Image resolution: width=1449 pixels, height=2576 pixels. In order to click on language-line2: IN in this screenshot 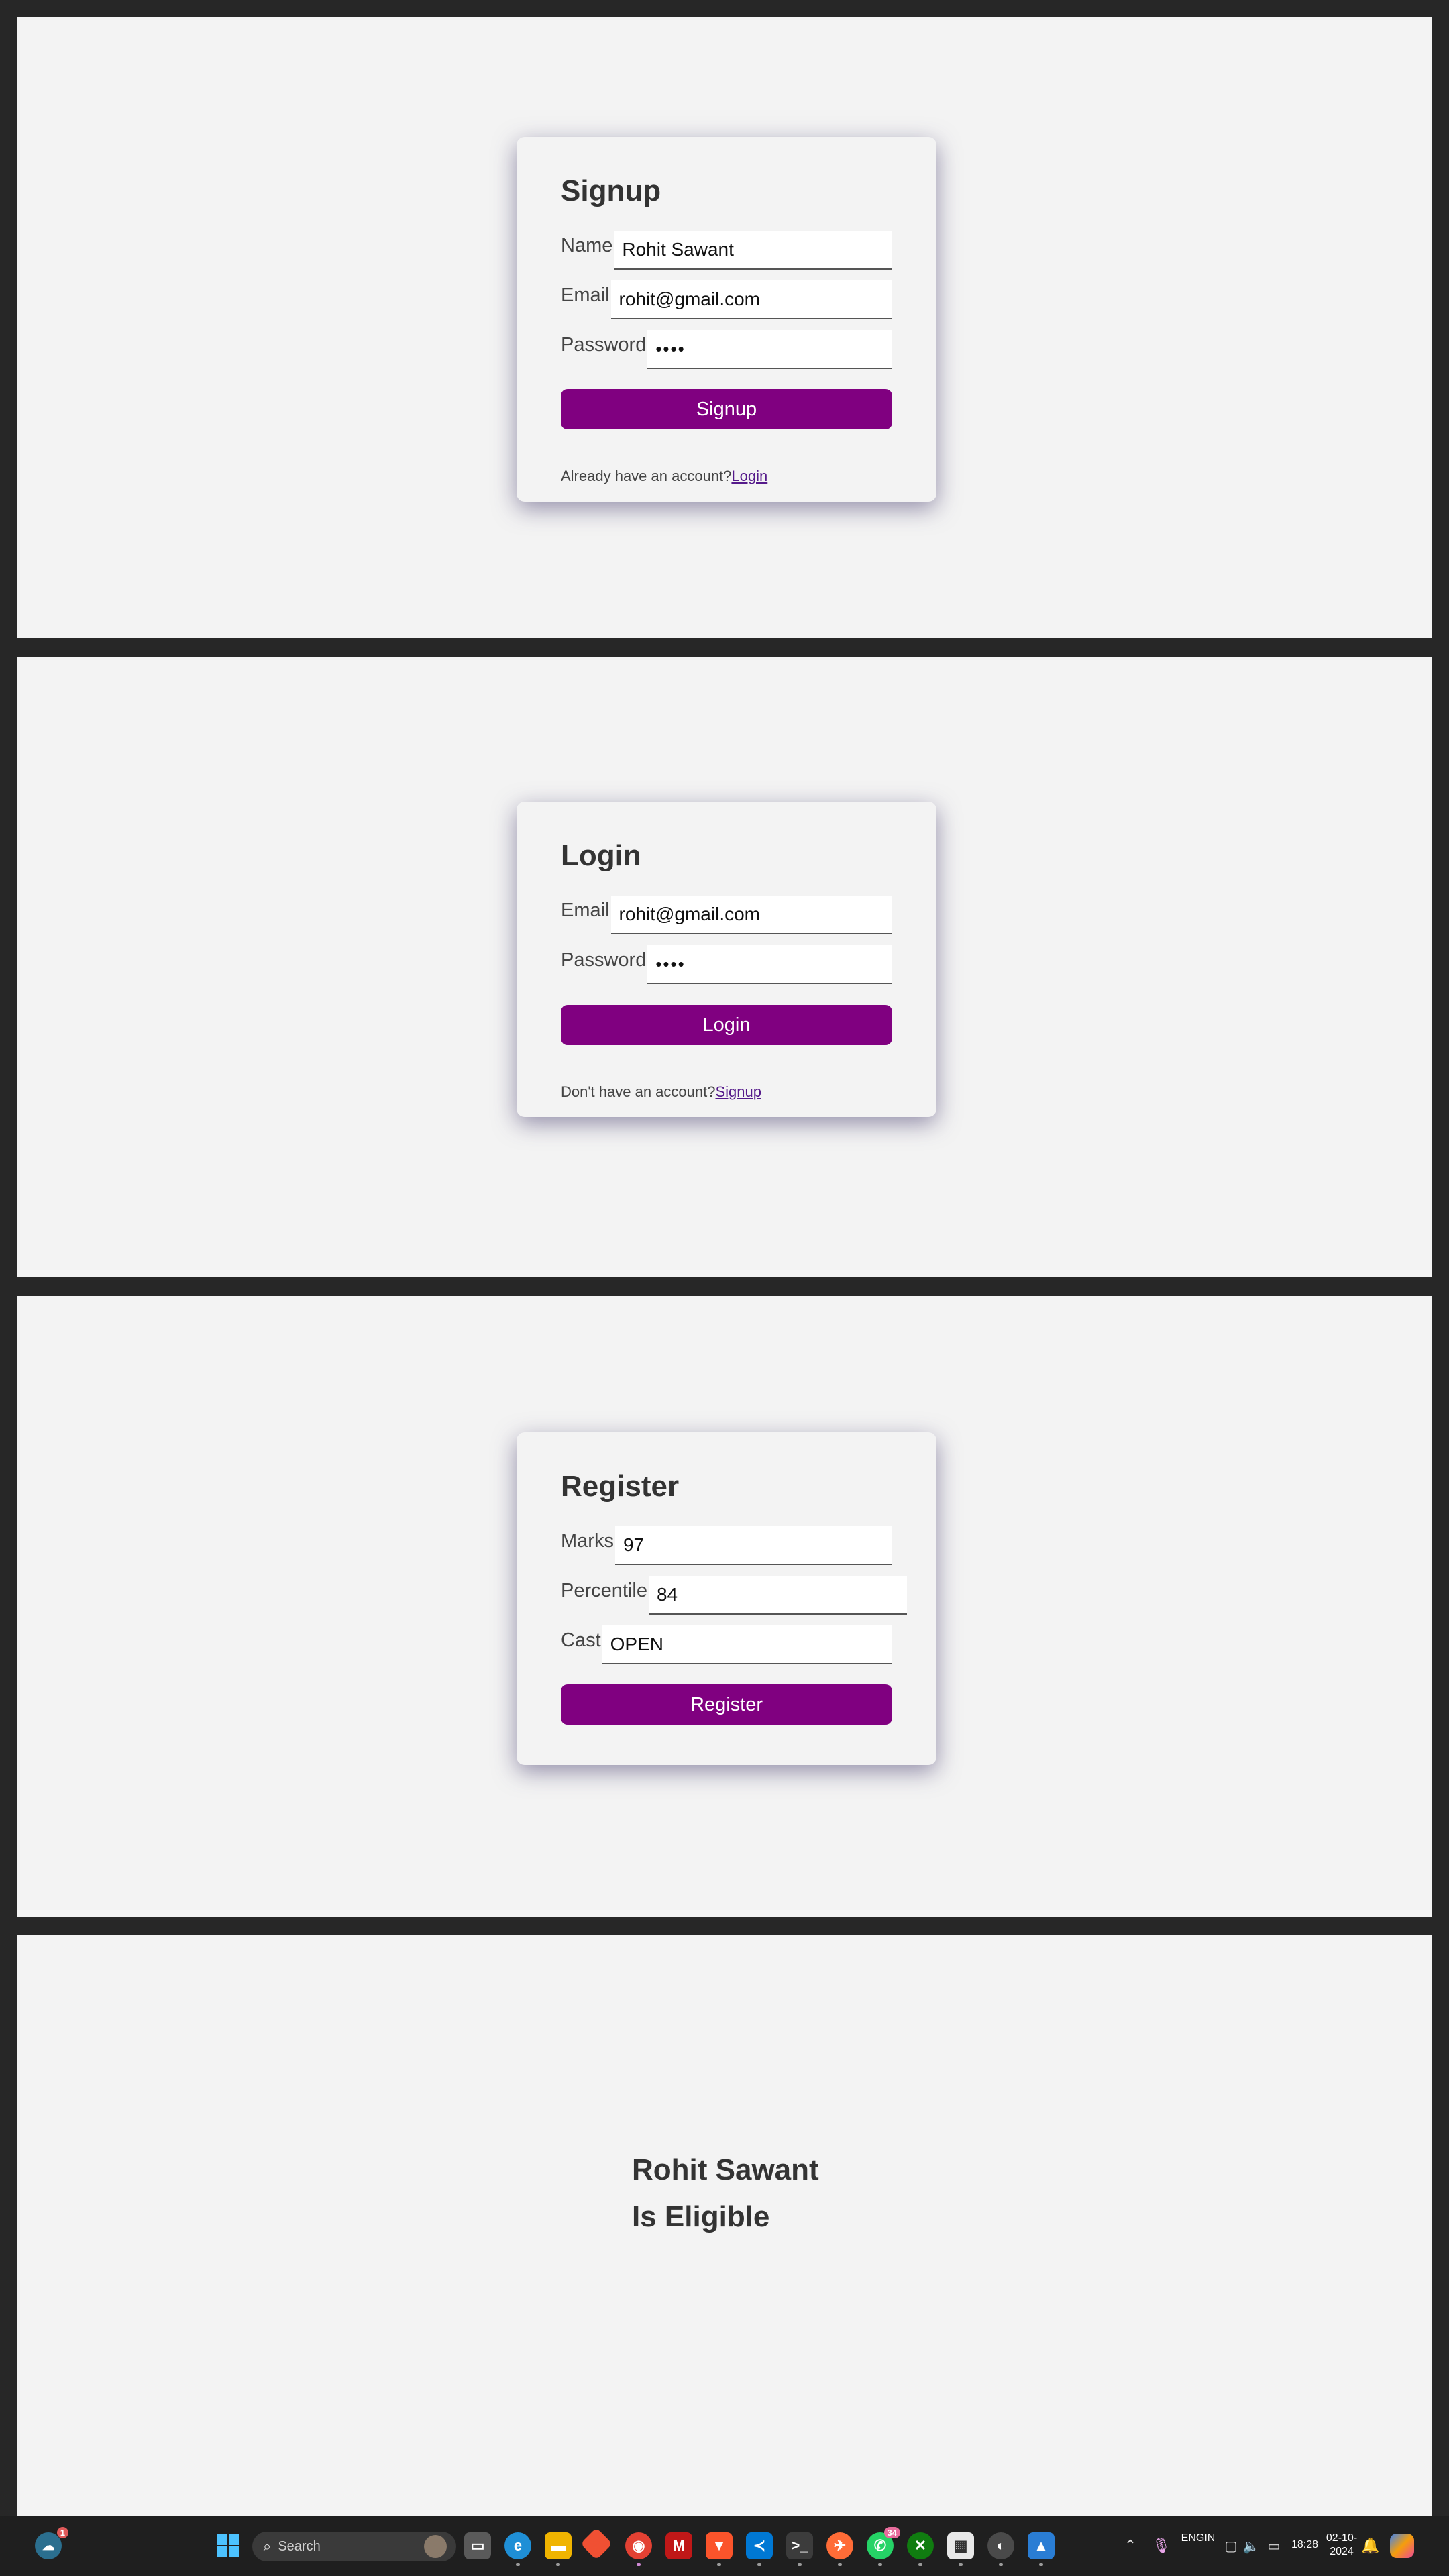, I will do `click(1210, 2538)`.